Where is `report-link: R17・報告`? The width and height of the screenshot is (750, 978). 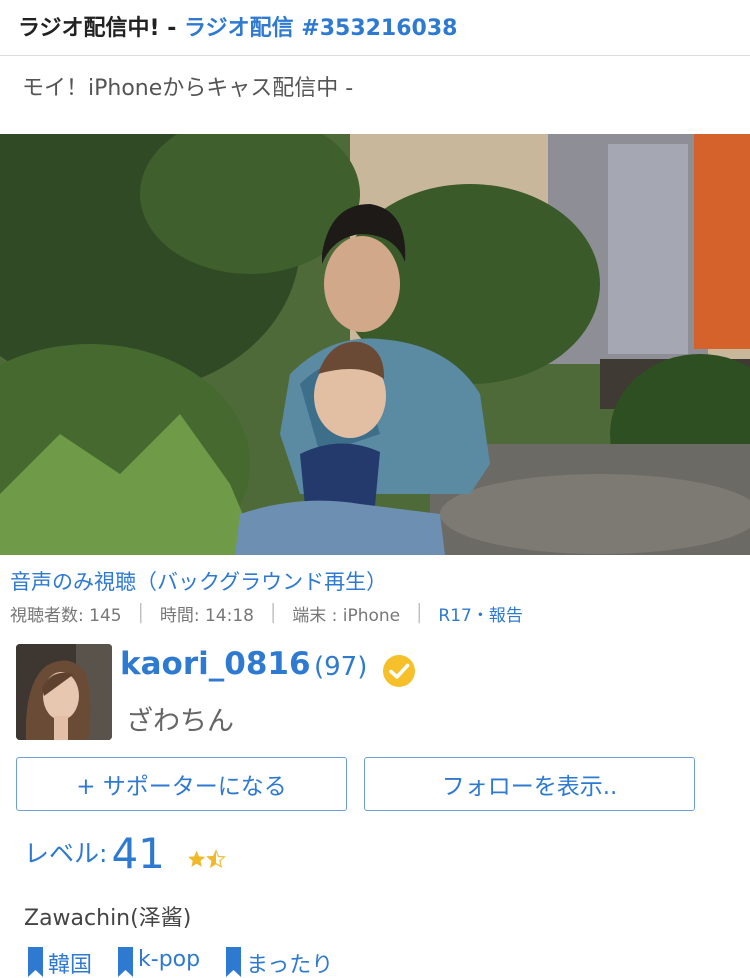 report-link: R17・報告 is located at coordinates (480, 613).